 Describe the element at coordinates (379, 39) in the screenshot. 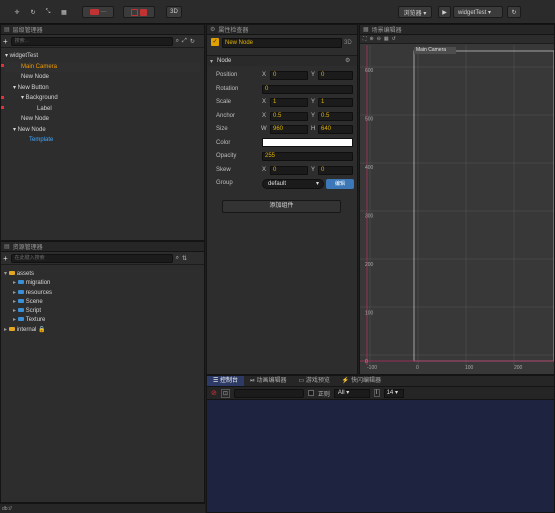

I see `zoom-out-icon: ⊖` at that location.